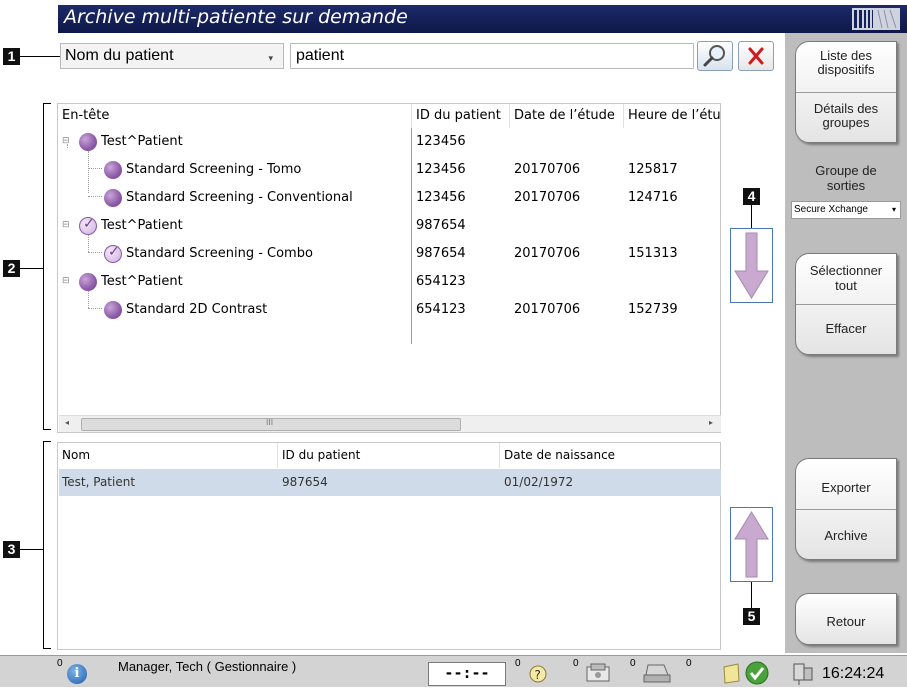  I want to click on select-all-button: Sélectionner tout, so click(846, 279).